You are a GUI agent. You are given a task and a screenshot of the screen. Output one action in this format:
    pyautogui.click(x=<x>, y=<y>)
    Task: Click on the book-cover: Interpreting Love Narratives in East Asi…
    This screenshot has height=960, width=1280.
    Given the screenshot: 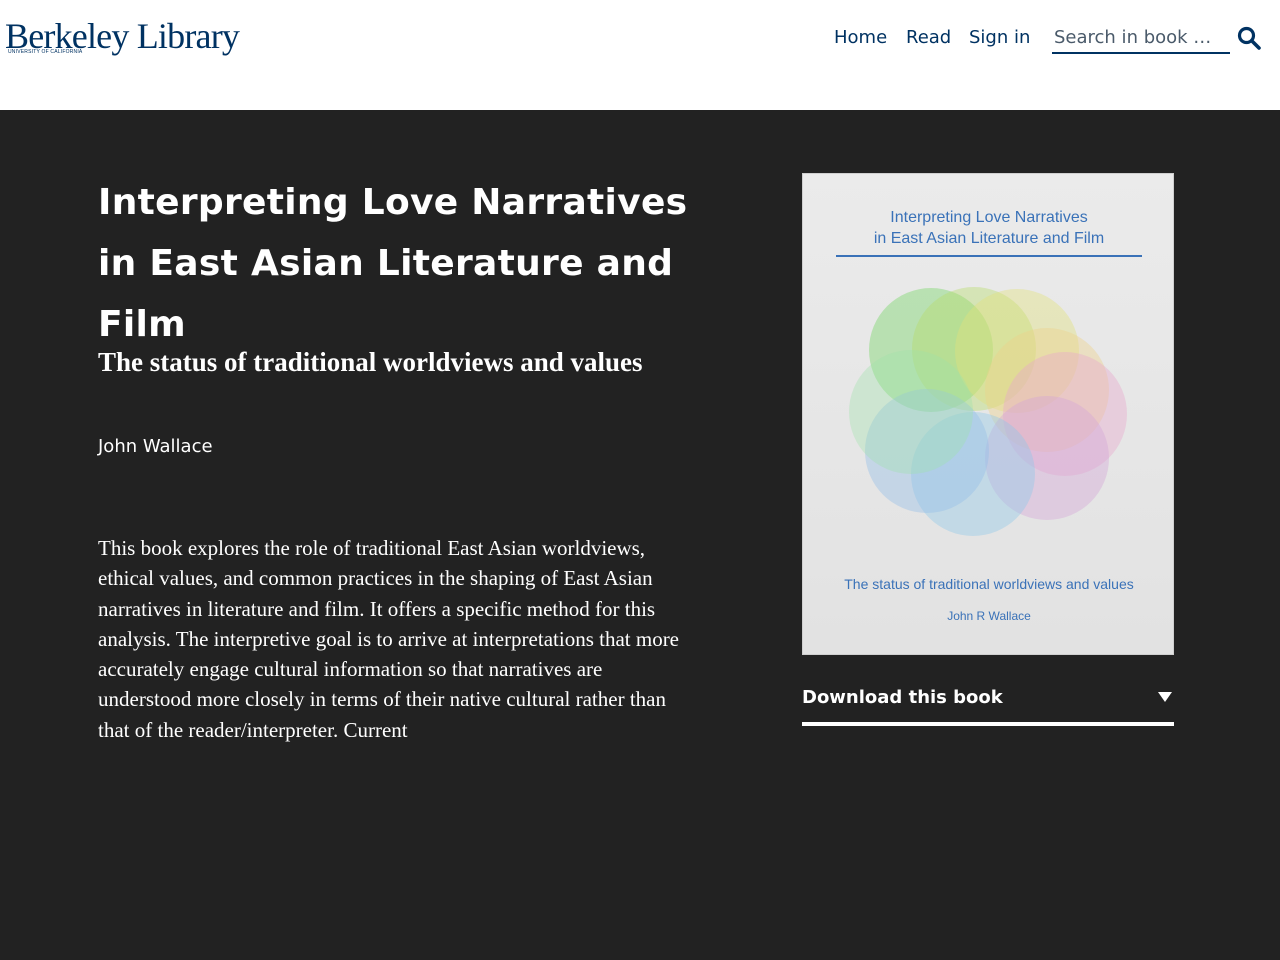 What is the action you would take?
    pyautogui.click(x=988, y=414)
    